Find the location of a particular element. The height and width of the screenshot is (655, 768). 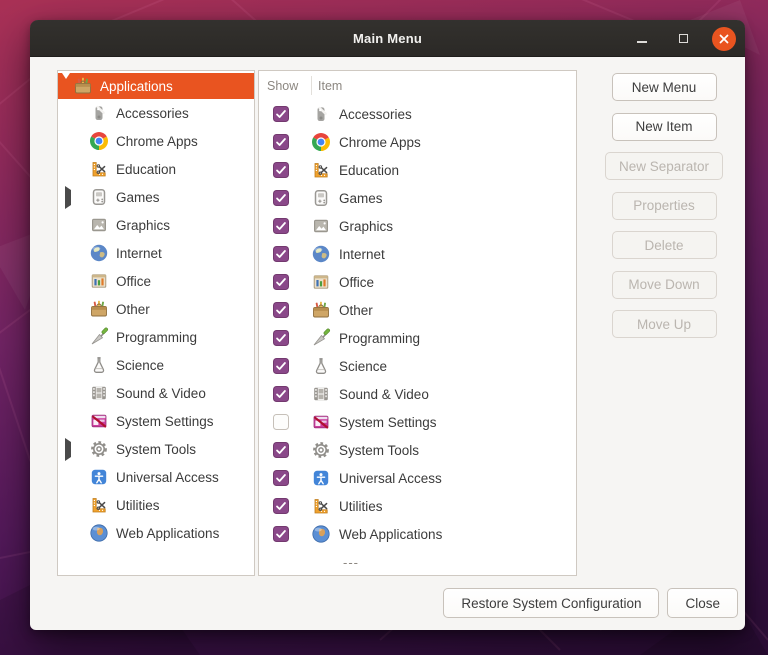

tree-item-label: Programming is located at coordinates (157, 337).